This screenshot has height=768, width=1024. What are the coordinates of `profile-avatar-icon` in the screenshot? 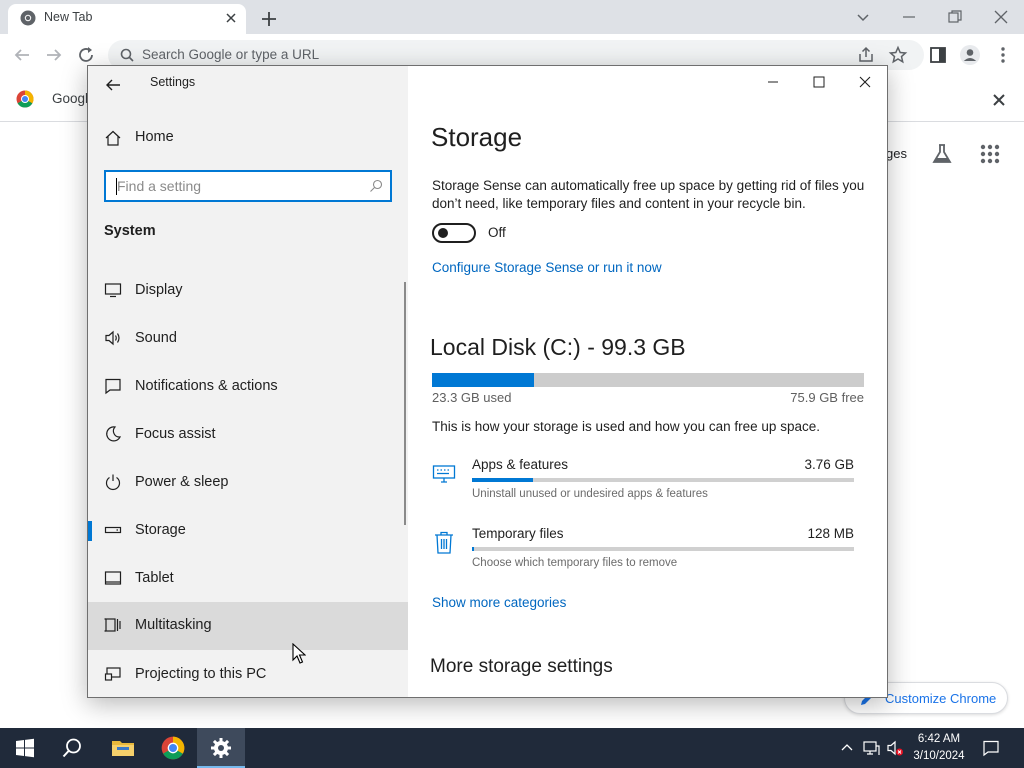 It's located at (970, 55).